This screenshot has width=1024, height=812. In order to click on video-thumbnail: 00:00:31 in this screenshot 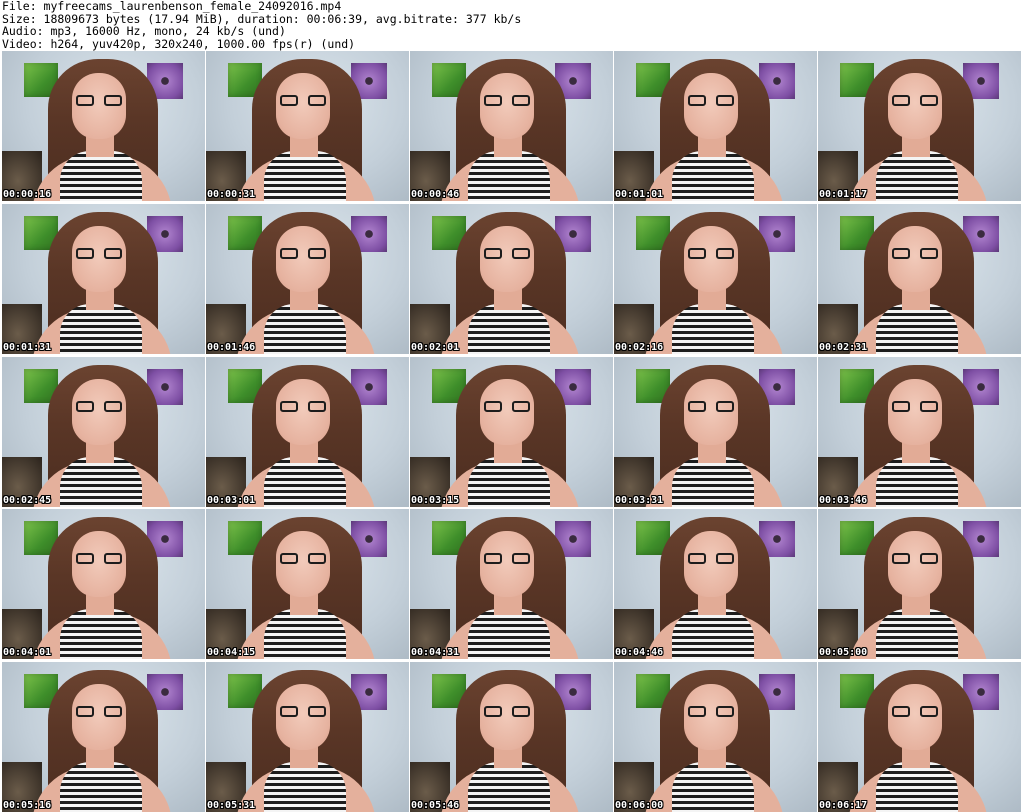, I will do `click(307, 126)`.